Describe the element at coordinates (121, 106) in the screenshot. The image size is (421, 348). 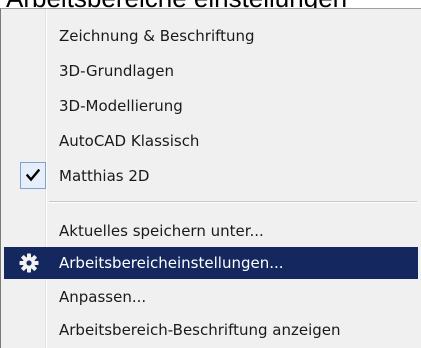
I see `menu-item-label: 3D-Modellierung` at that location.